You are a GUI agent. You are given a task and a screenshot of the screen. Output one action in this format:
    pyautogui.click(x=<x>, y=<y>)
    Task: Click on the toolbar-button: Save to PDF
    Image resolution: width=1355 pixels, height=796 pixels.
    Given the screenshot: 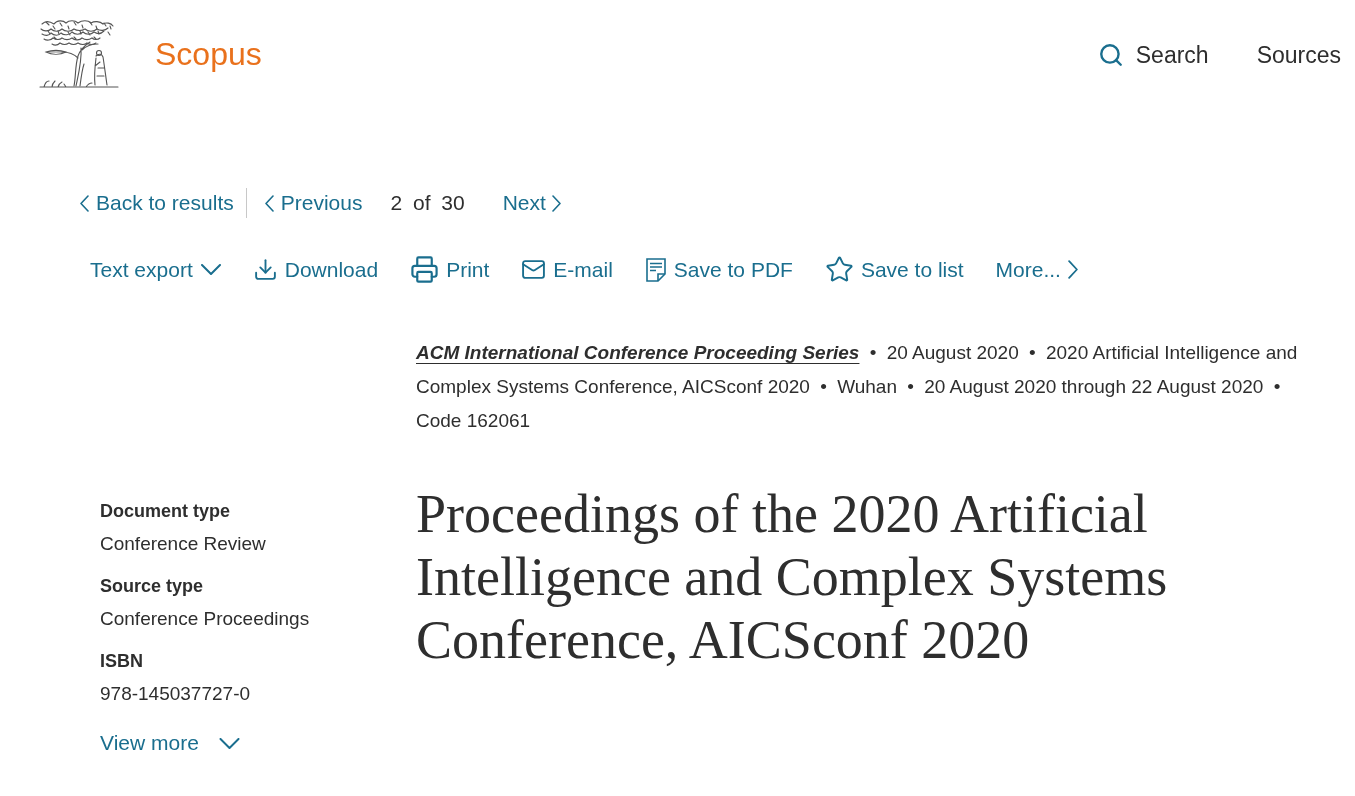 What is the action you would take?
    pyautogui.click(x=718, y=269)
    